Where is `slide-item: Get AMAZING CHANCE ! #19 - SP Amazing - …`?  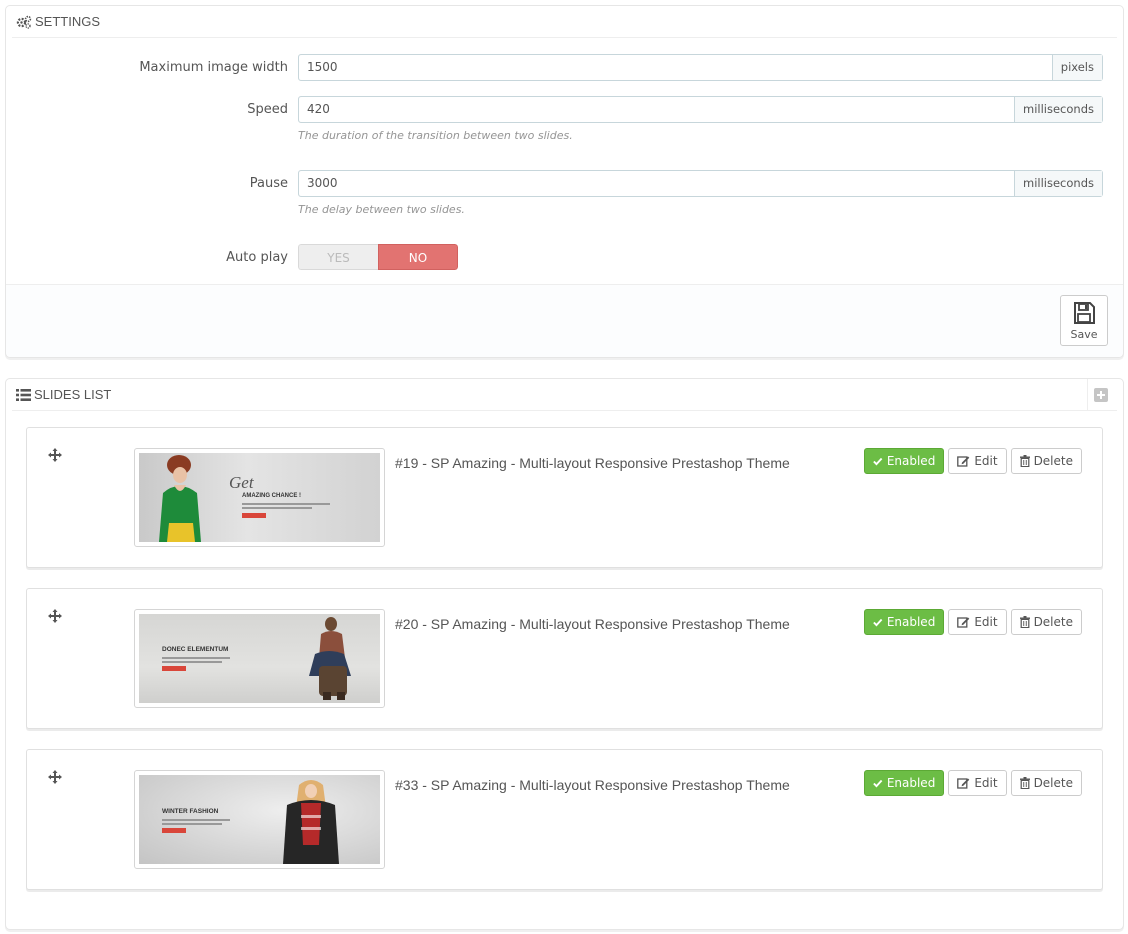
slide-item: Get AMAZING CHANCE ! #19 - SP Amazing - … is located at coordinates (564, 497).